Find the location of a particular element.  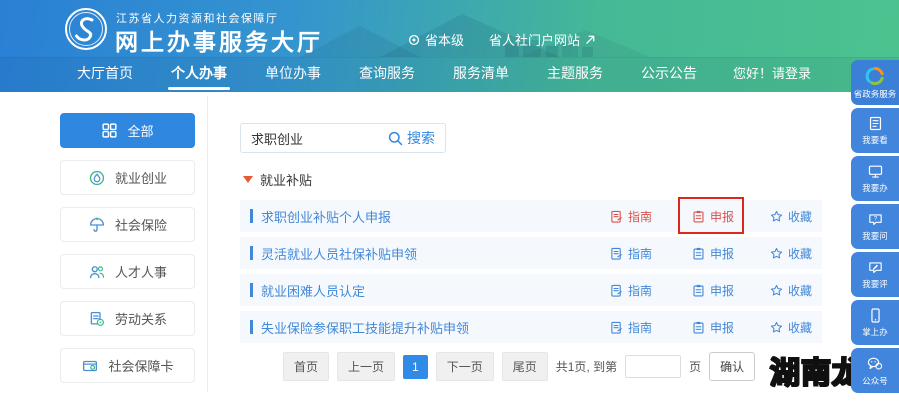

service-title-link: 就业困难人员认定 is located at coordinates (313, 290).